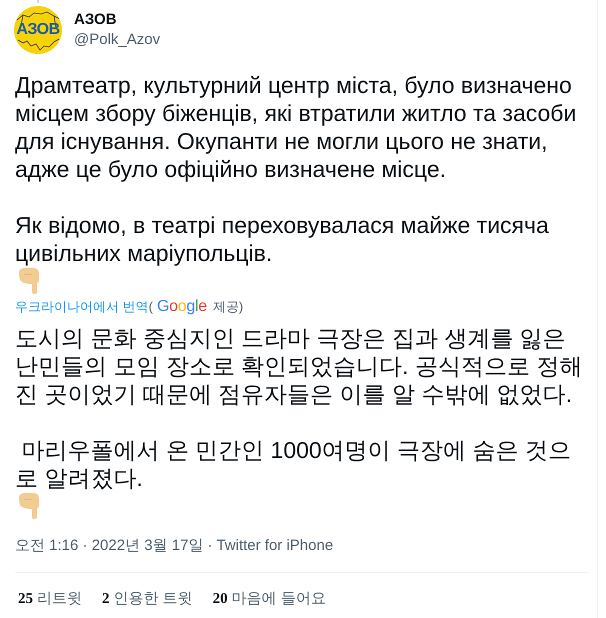 This screenshot has height=618, width=606. What do you see at coordinates (109, 546) in the screenshot?
I see `timestamp-link: 오전 1:16 · 2022년 3월 17일` at bounding box center [109, 546].